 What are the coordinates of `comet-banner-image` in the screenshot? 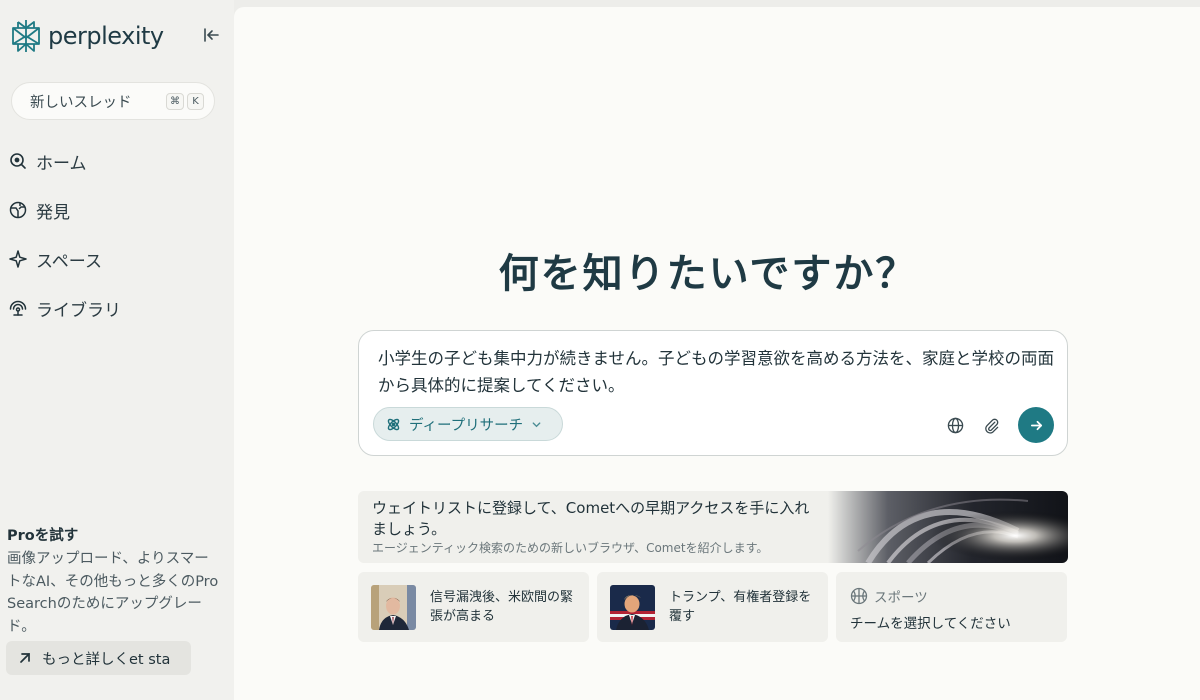 It's located at (948, 527).